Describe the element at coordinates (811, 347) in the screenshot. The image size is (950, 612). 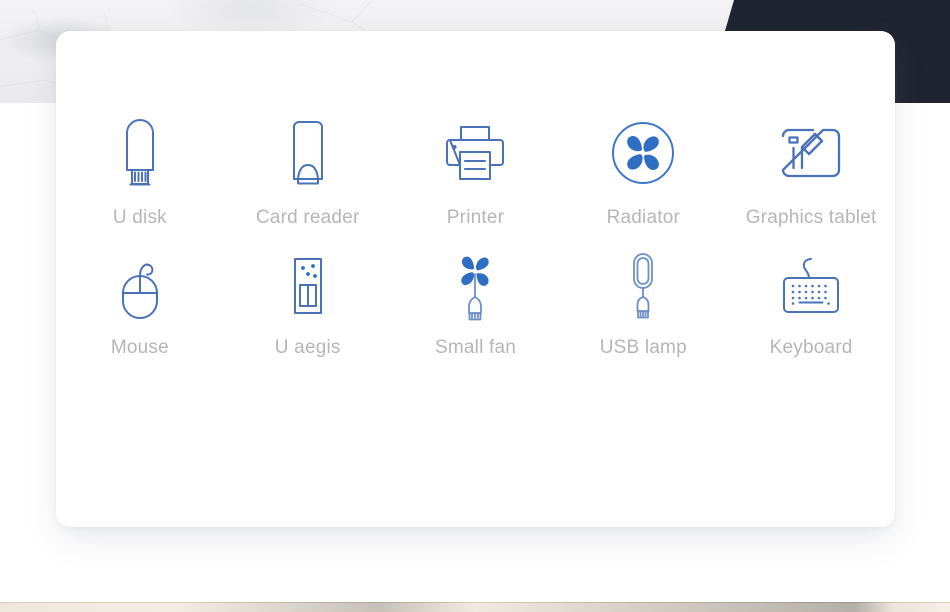
I see `feature-label: Keyboard` at that location.